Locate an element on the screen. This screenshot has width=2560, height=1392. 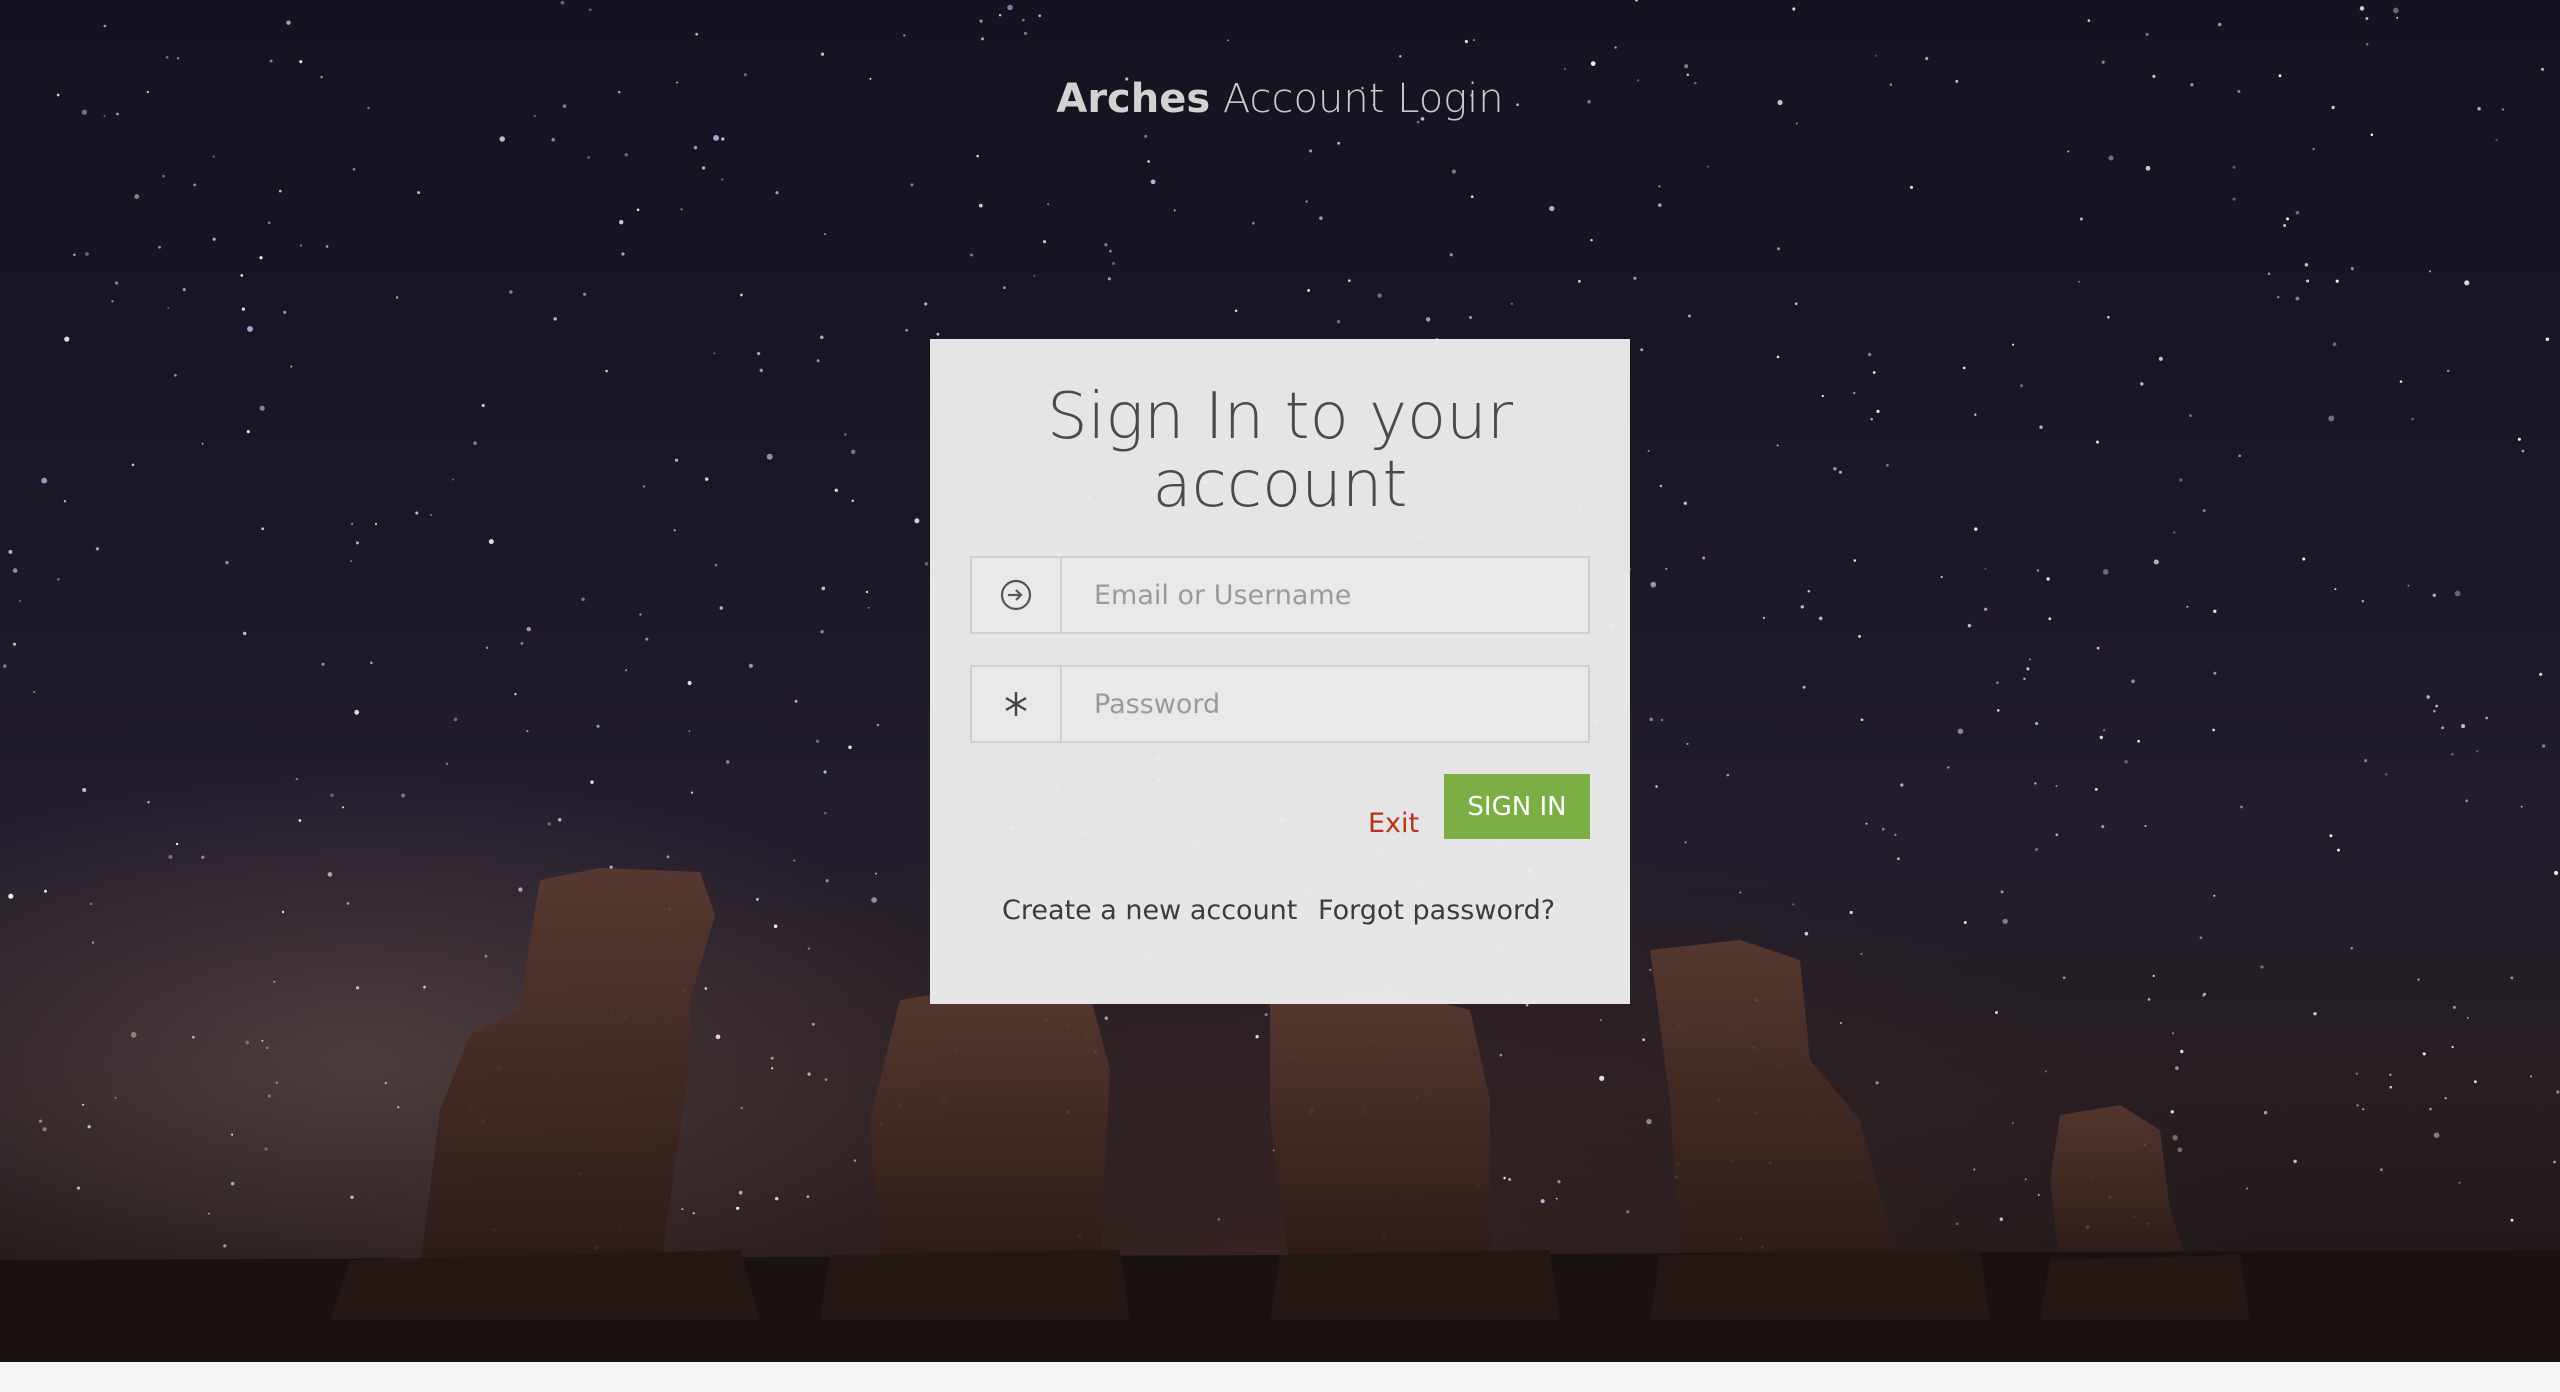
username-input-group is located at coordinates (1280, 595).